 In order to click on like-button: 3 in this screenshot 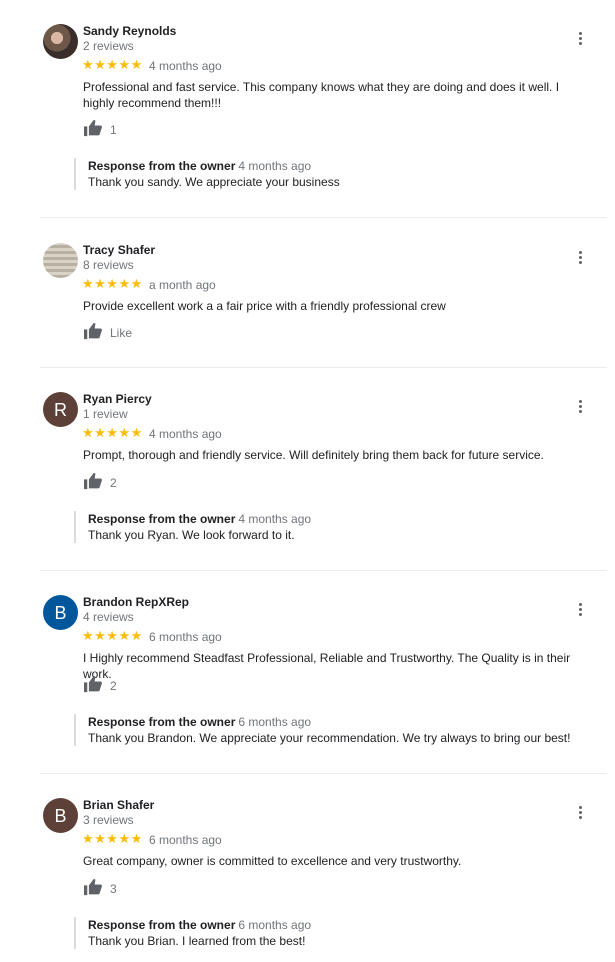, I will do `click(100, 889)`.